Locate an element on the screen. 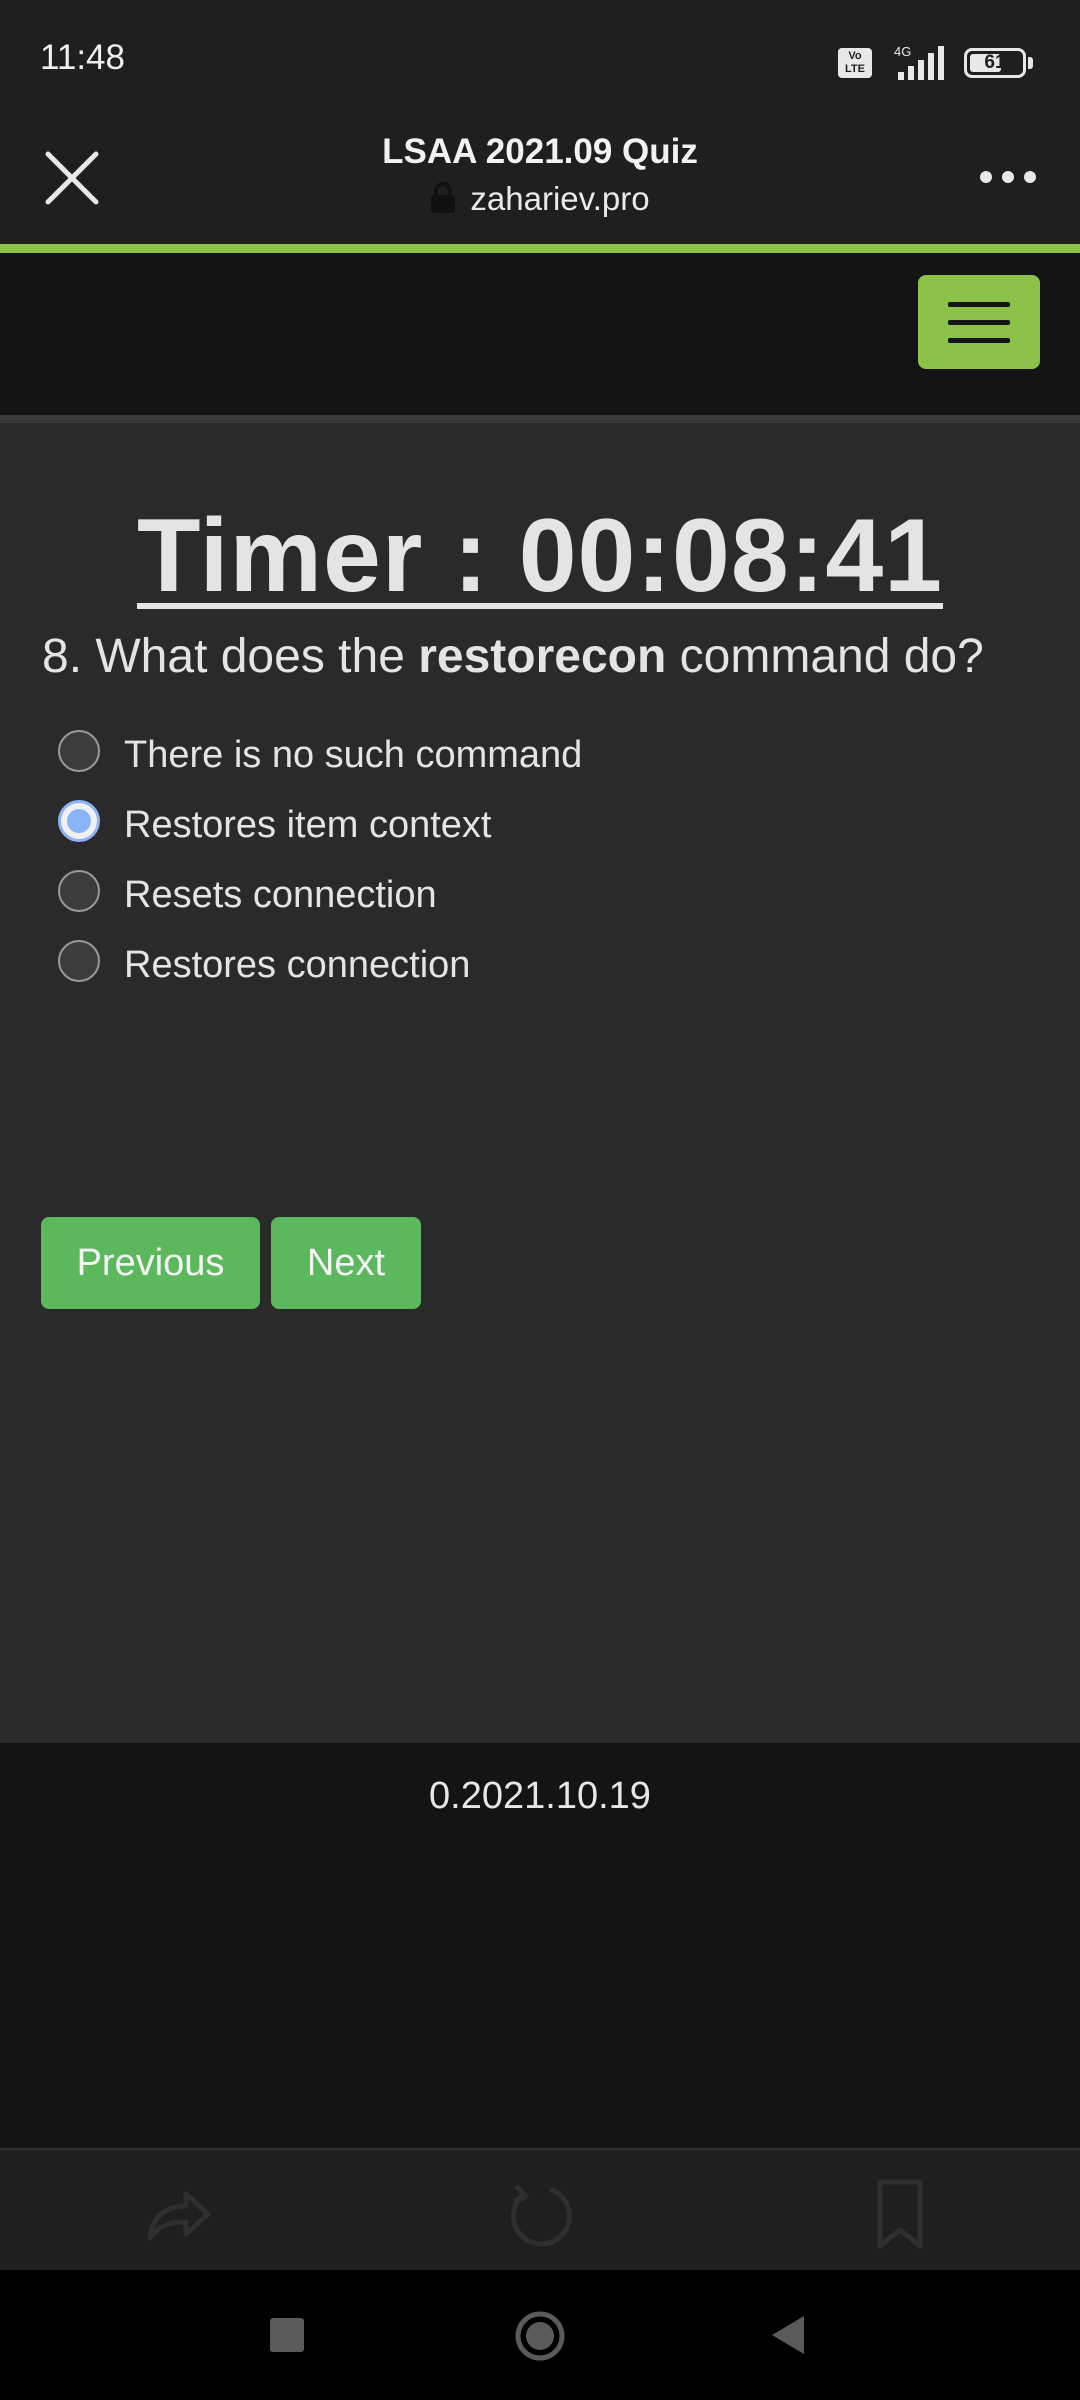 This screenshot has height=2400, width=1080. menu-toggle-button is located at coordinates (979, 322).